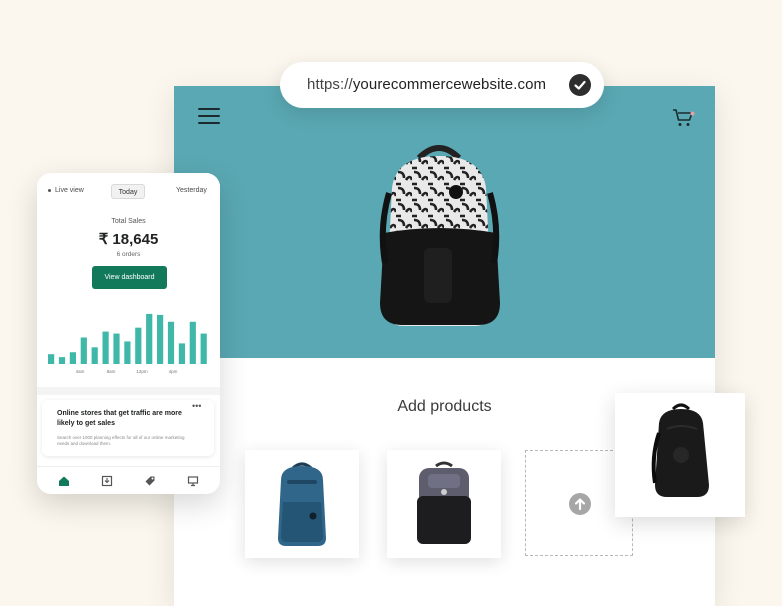 The width and height of the screenshot is (782, 606). Describe the element at coordinates (193, 481) in the screenshot. I see `store-icon` at that location.